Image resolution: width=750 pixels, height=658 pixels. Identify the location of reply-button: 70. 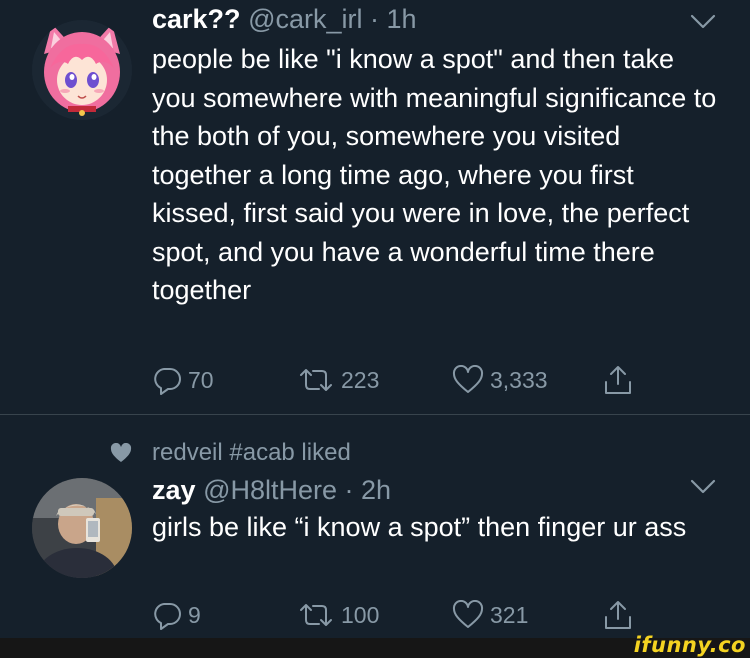
(183, 380).